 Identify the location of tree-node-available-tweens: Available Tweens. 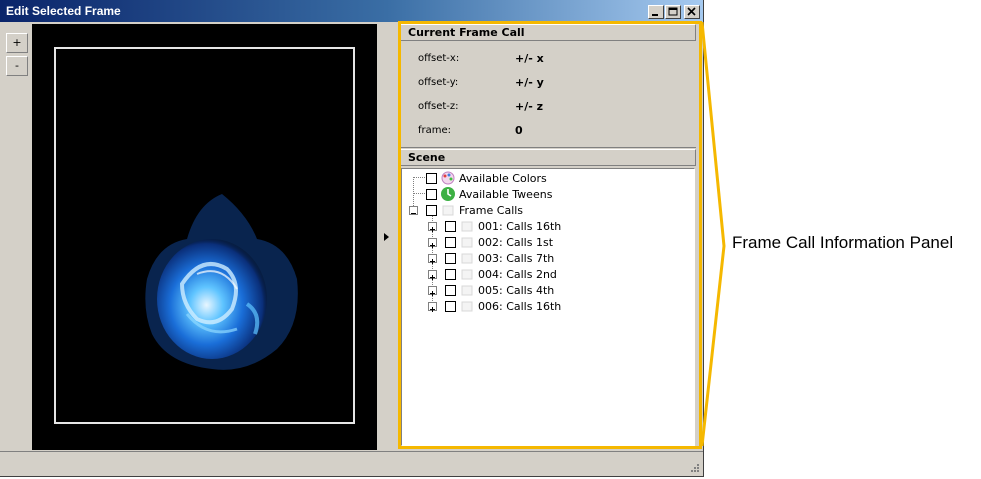
(489, 194).